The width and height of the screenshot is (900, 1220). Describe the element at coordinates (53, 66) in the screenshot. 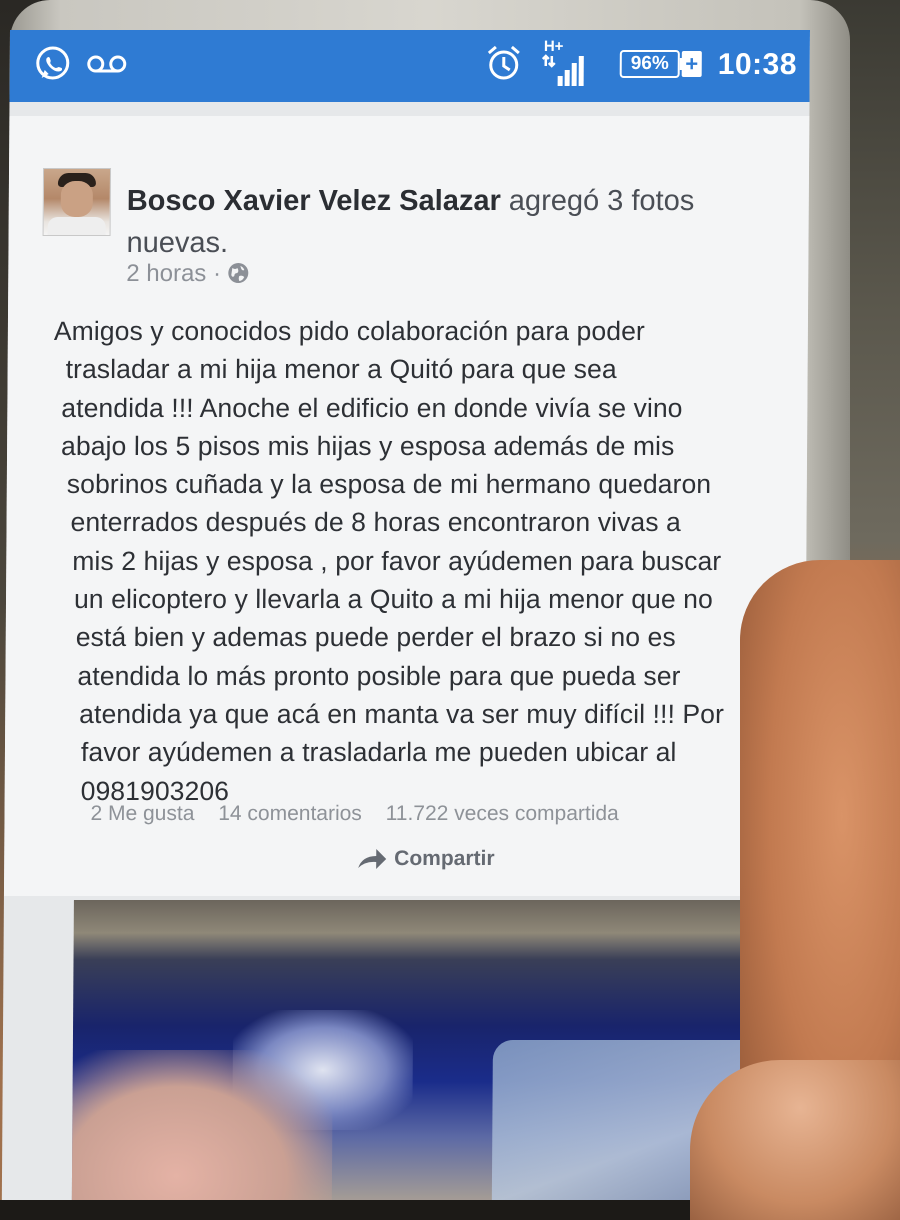

I see `whatsapp-icon` at that location.